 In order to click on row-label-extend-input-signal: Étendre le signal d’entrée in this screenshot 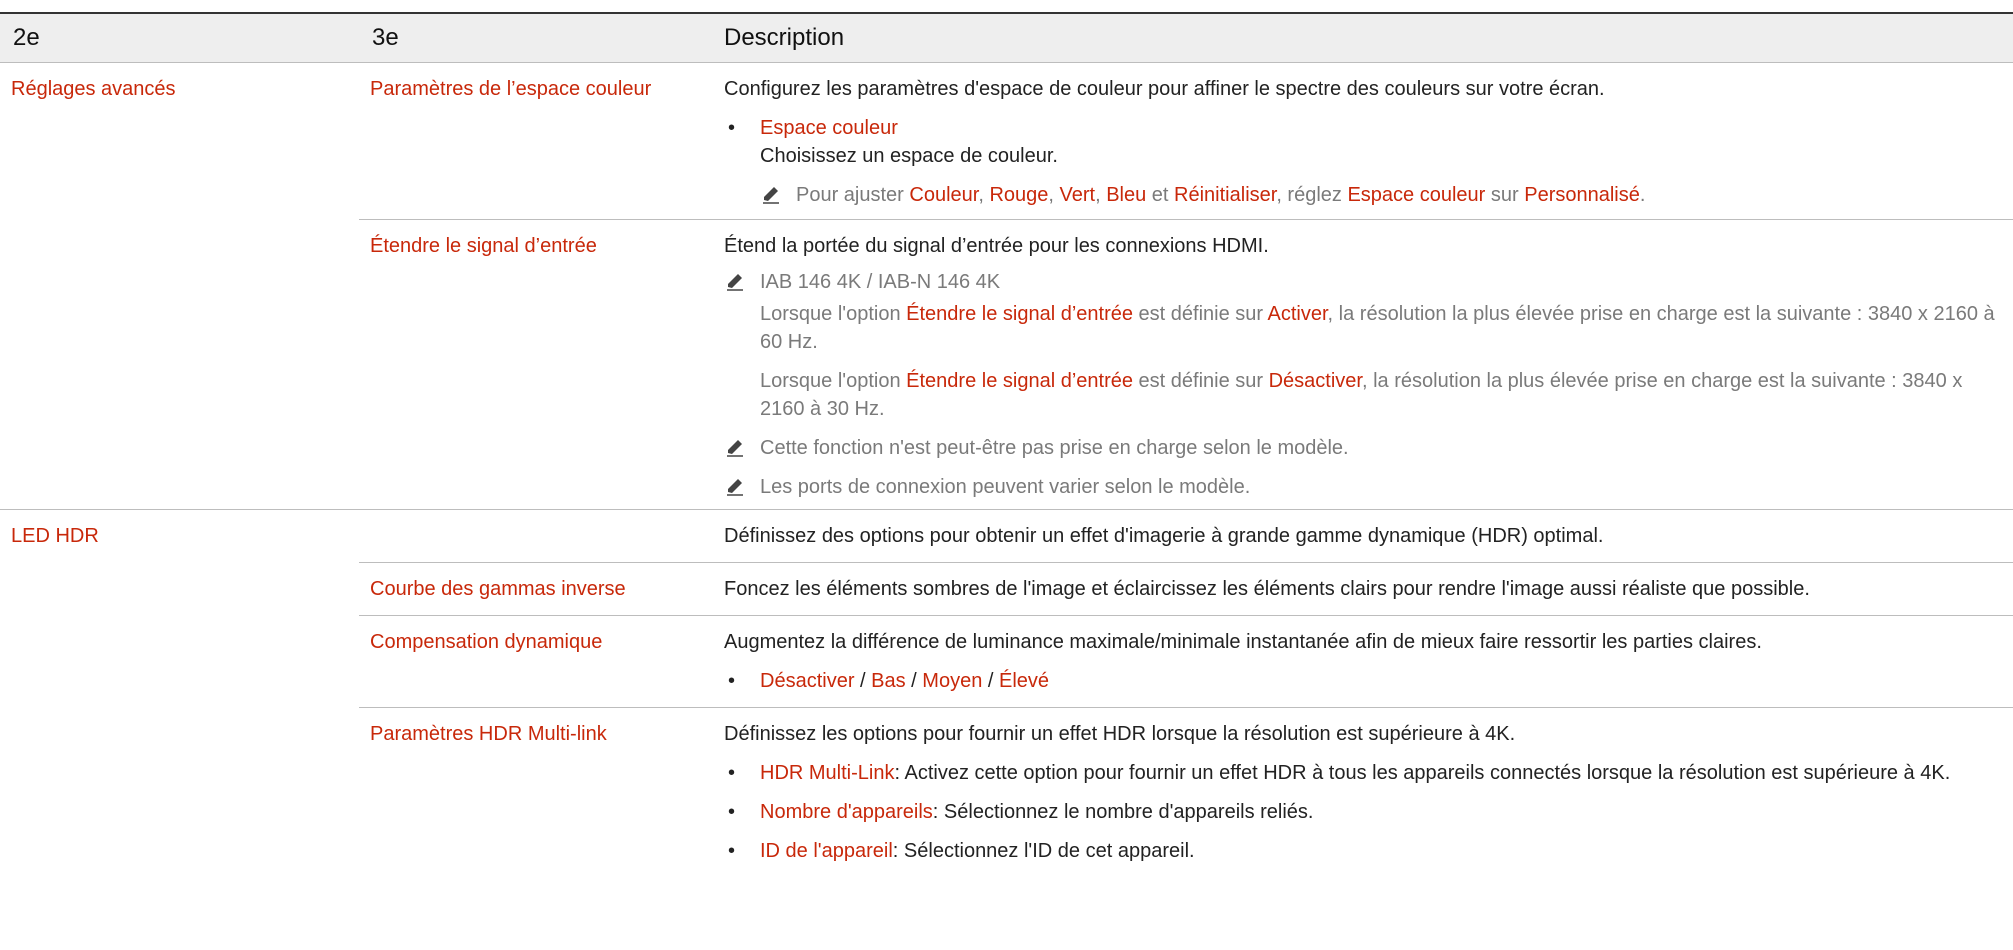, I will do `click(530, 364)`.